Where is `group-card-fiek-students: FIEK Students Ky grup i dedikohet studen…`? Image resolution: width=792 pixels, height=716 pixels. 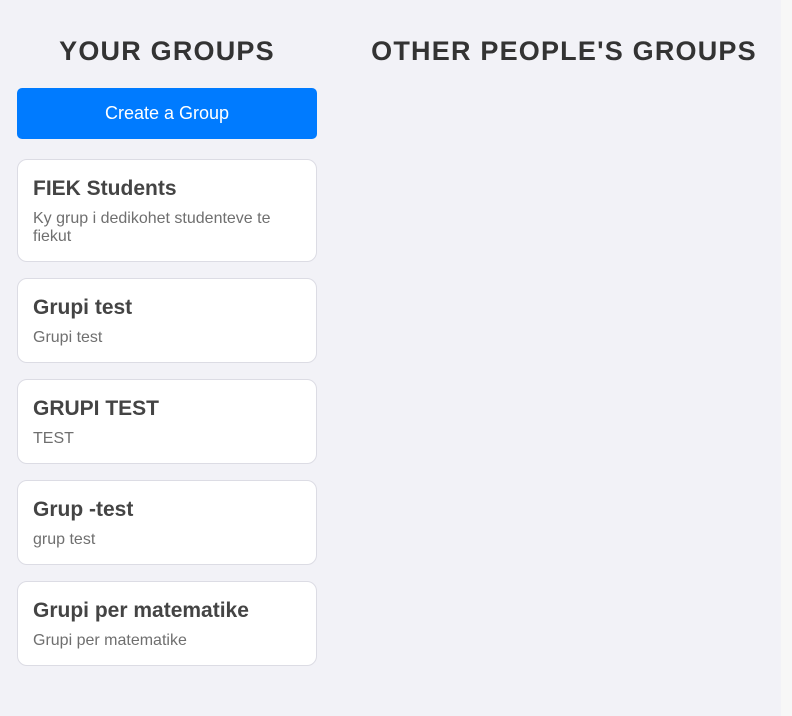
group-card-fiek-students: FIEK Students Ky grup i dedikohet studen… is located at coordinates (167, 210).